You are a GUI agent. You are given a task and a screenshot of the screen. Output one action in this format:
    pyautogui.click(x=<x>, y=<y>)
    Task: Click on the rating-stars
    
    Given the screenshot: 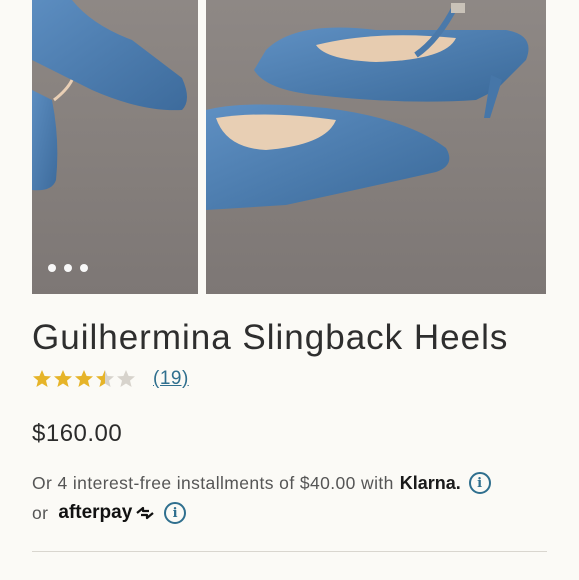 What is the action you would take?
    pyautogui.click(x=84, y=379)
    